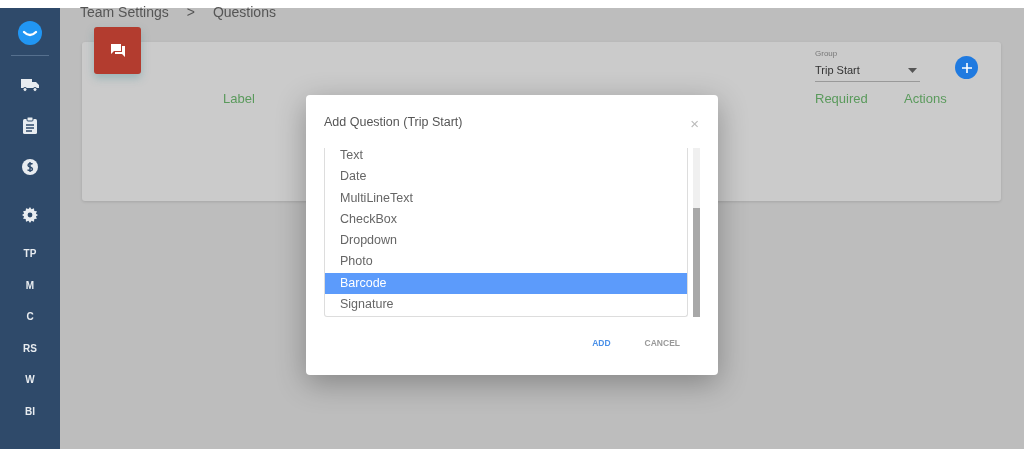 Image resolution: width=1024 pixels, height=449 pixels. I want to click on nav-item: TP, so click(30, 254).